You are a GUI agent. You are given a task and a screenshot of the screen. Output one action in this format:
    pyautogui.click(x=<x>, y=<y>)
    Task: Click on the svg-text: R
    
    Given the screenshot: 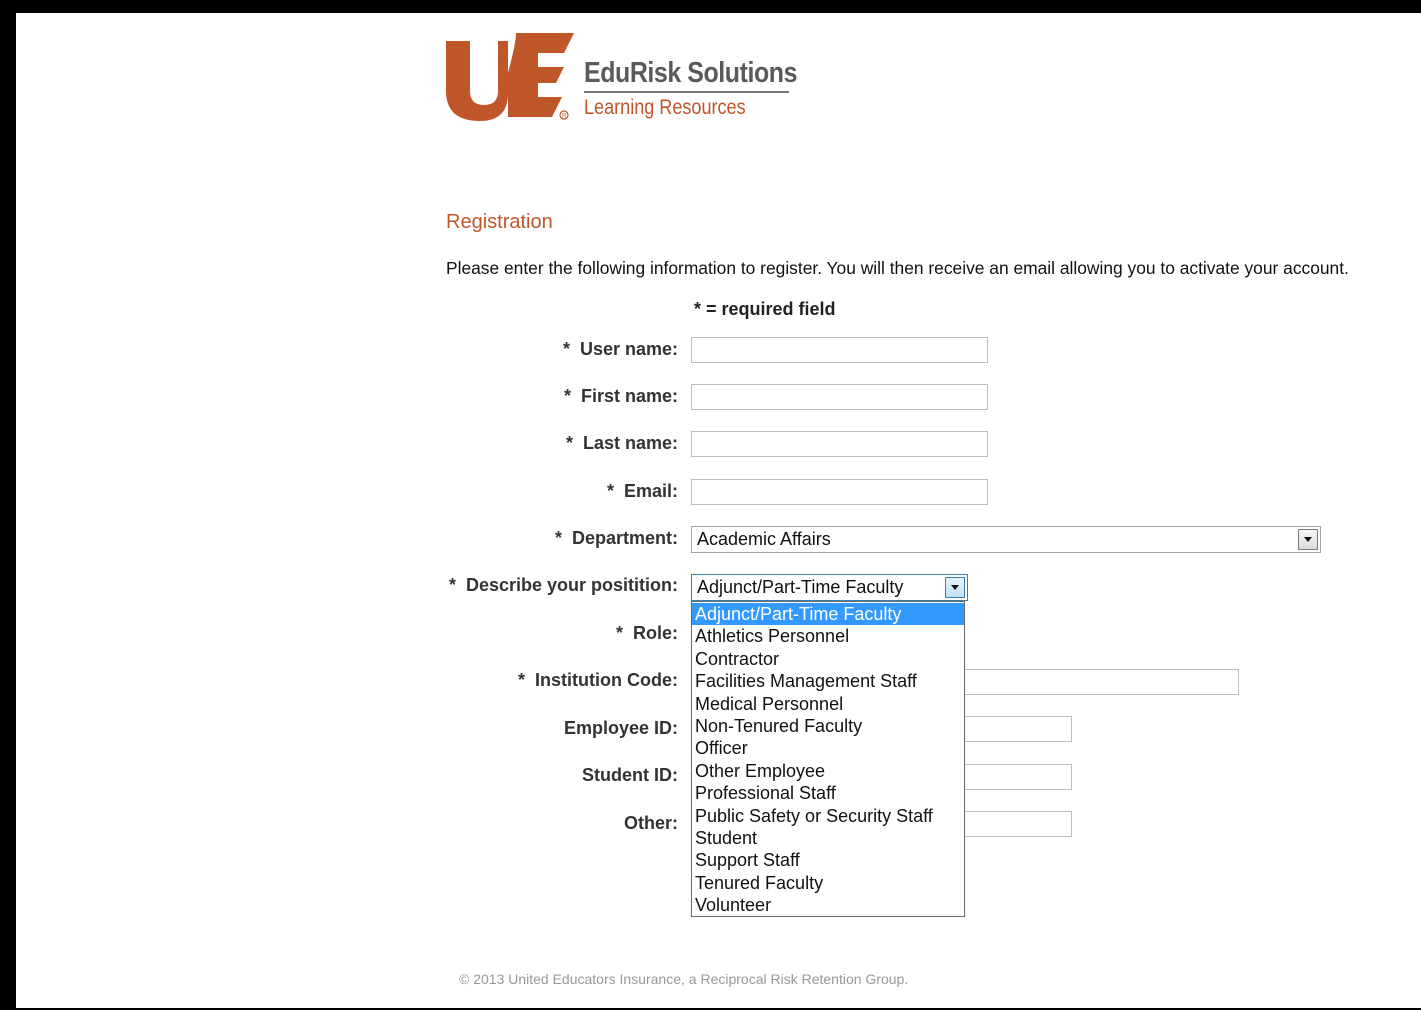 What is the action you would take?
    pyautogui.click(x=564, y=117)
    